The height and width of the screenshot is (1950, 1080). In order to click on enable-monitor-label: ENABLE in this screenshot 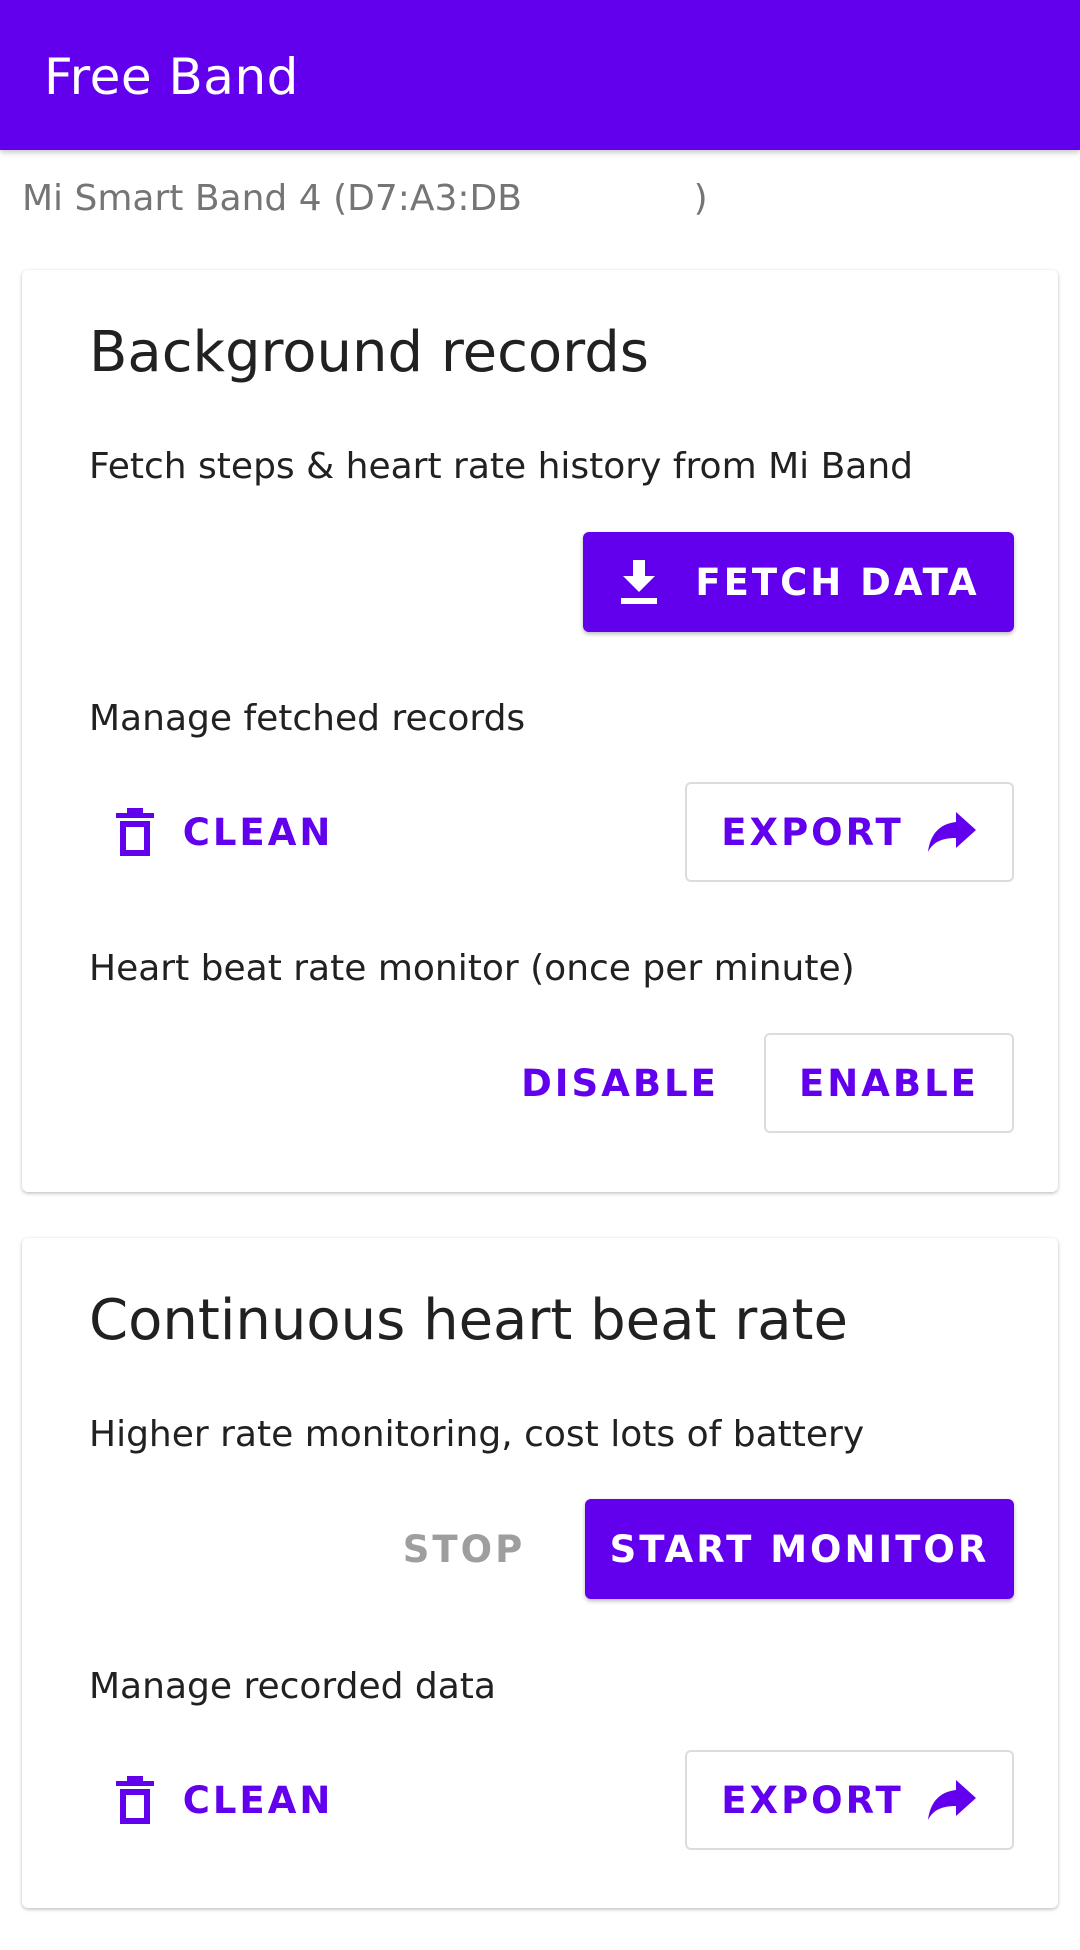, I will do `click(889, 1083)`.